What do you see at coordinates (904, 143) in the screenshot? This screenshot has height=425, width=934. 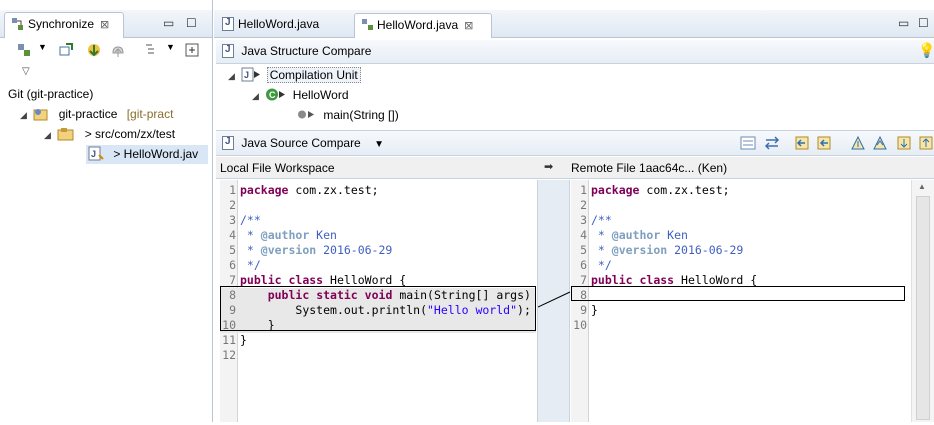 I see `next-change-icon` at bounding box center [904, 143].